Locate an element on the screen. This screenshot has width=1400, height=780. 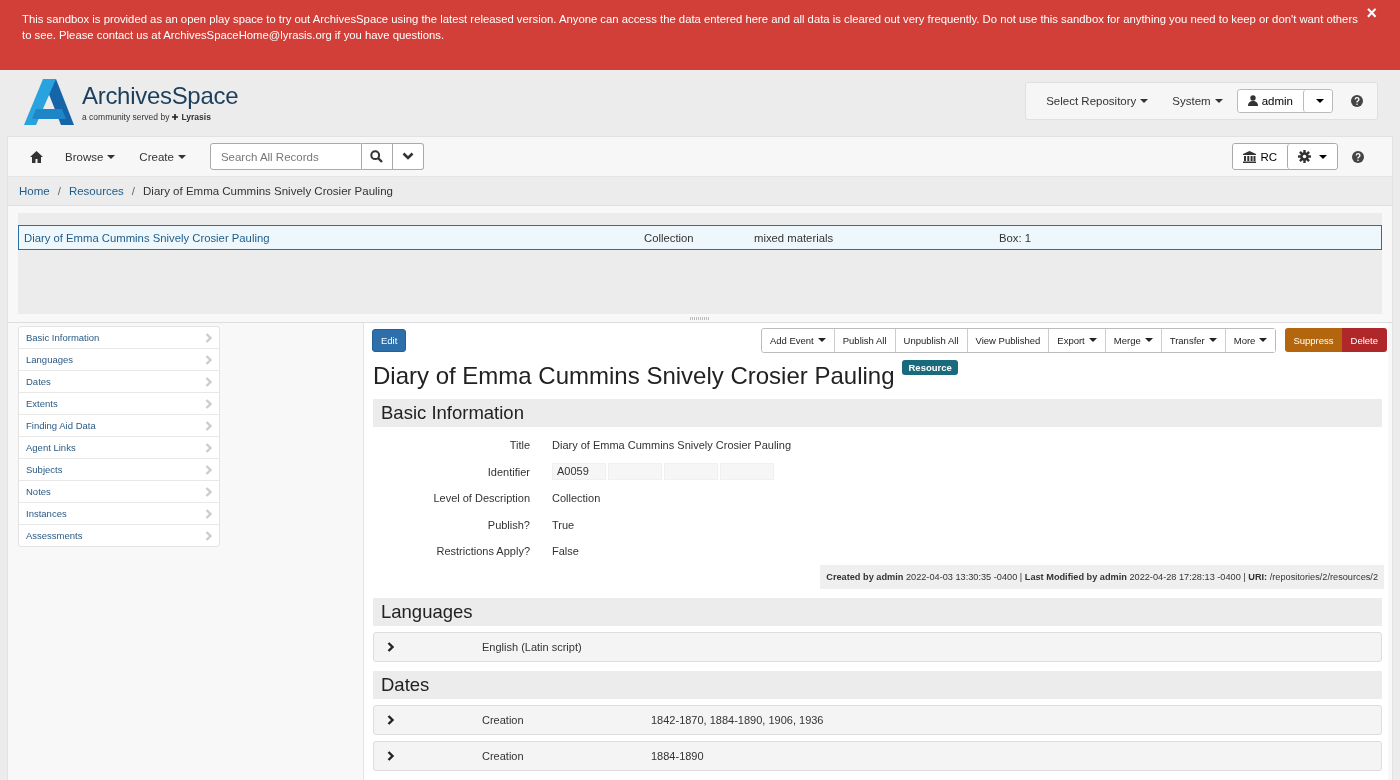
field-label: Publish? is located at coordinates (508, 525).